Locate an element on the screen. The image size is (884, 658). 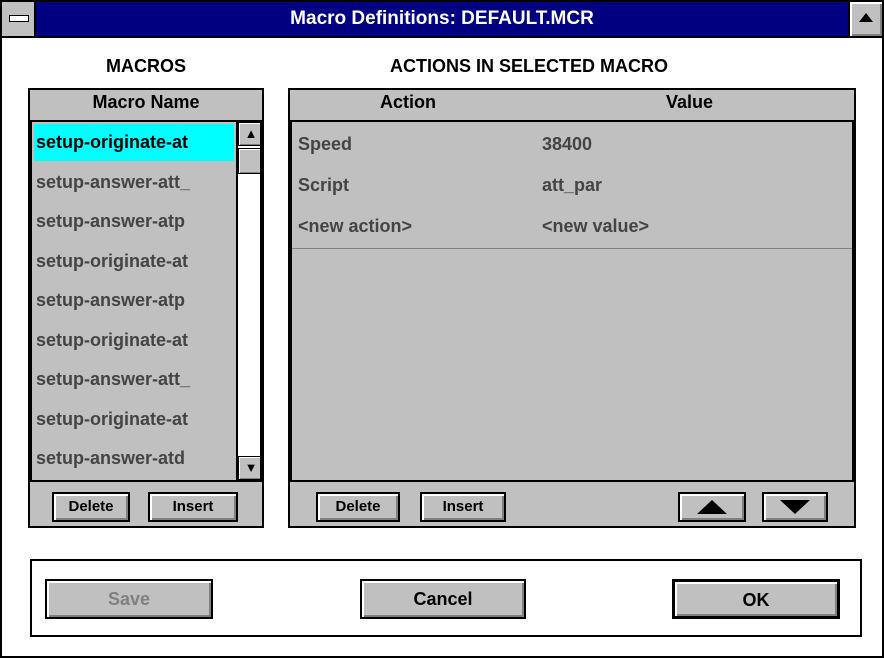
macro-list-item: setup-answer-atd is located at coordinates (134, 458).